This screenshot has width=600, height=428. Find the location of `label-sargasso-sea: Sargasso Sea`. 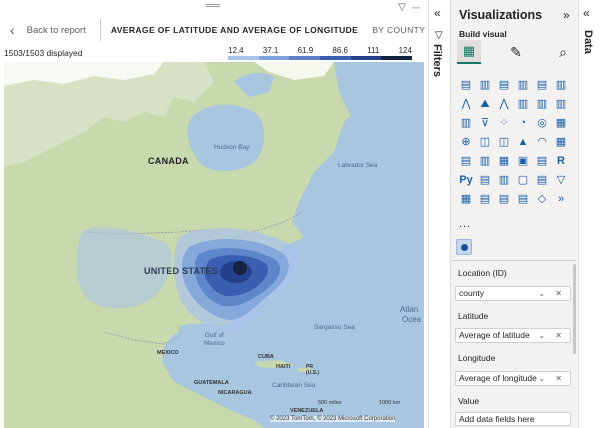

label-sargasso-sea: Sargasso Sea is located at coordinates (334, 327).